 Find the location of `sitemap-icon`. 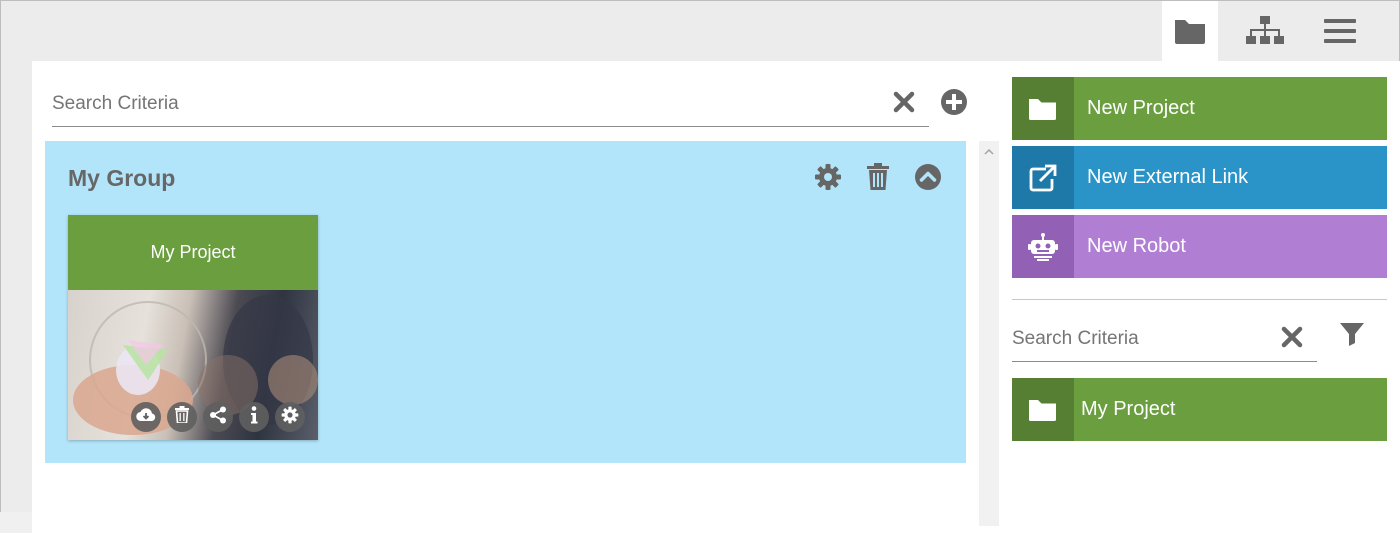

sitemap-icon is located at coordinates (1265, 31).